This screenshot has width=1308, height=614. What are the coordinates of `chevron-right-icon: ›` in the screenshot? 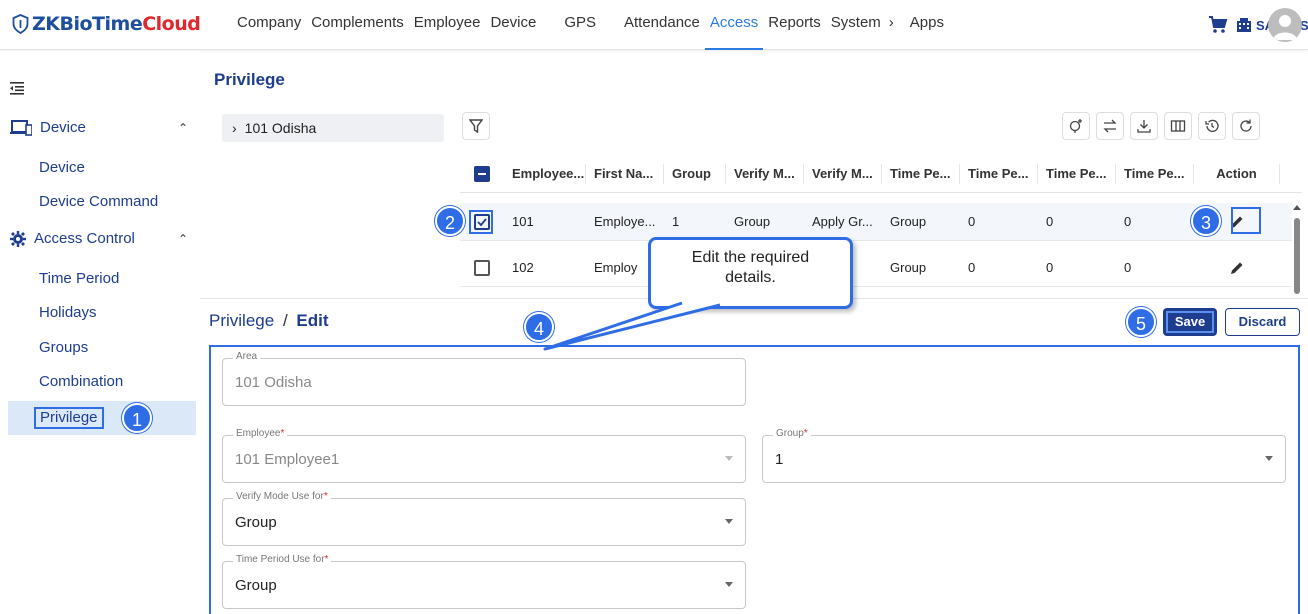 It's located at (234, 128).